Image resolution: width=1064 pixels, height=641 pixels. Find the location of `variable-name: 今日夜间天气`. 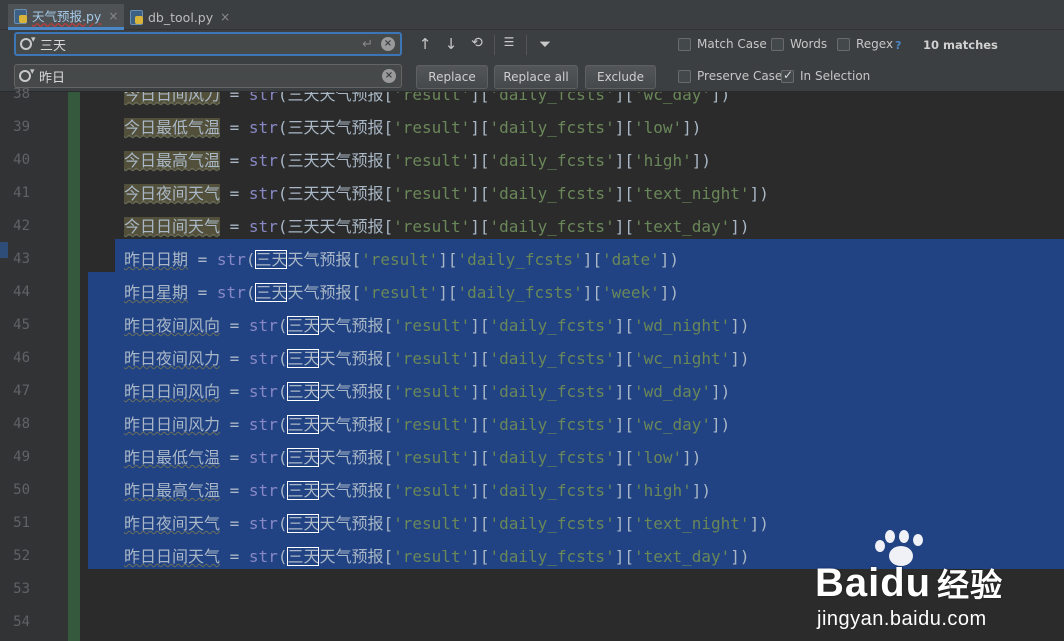

variable-name: 今日夜间天气 is located at coordinates (172, 193).